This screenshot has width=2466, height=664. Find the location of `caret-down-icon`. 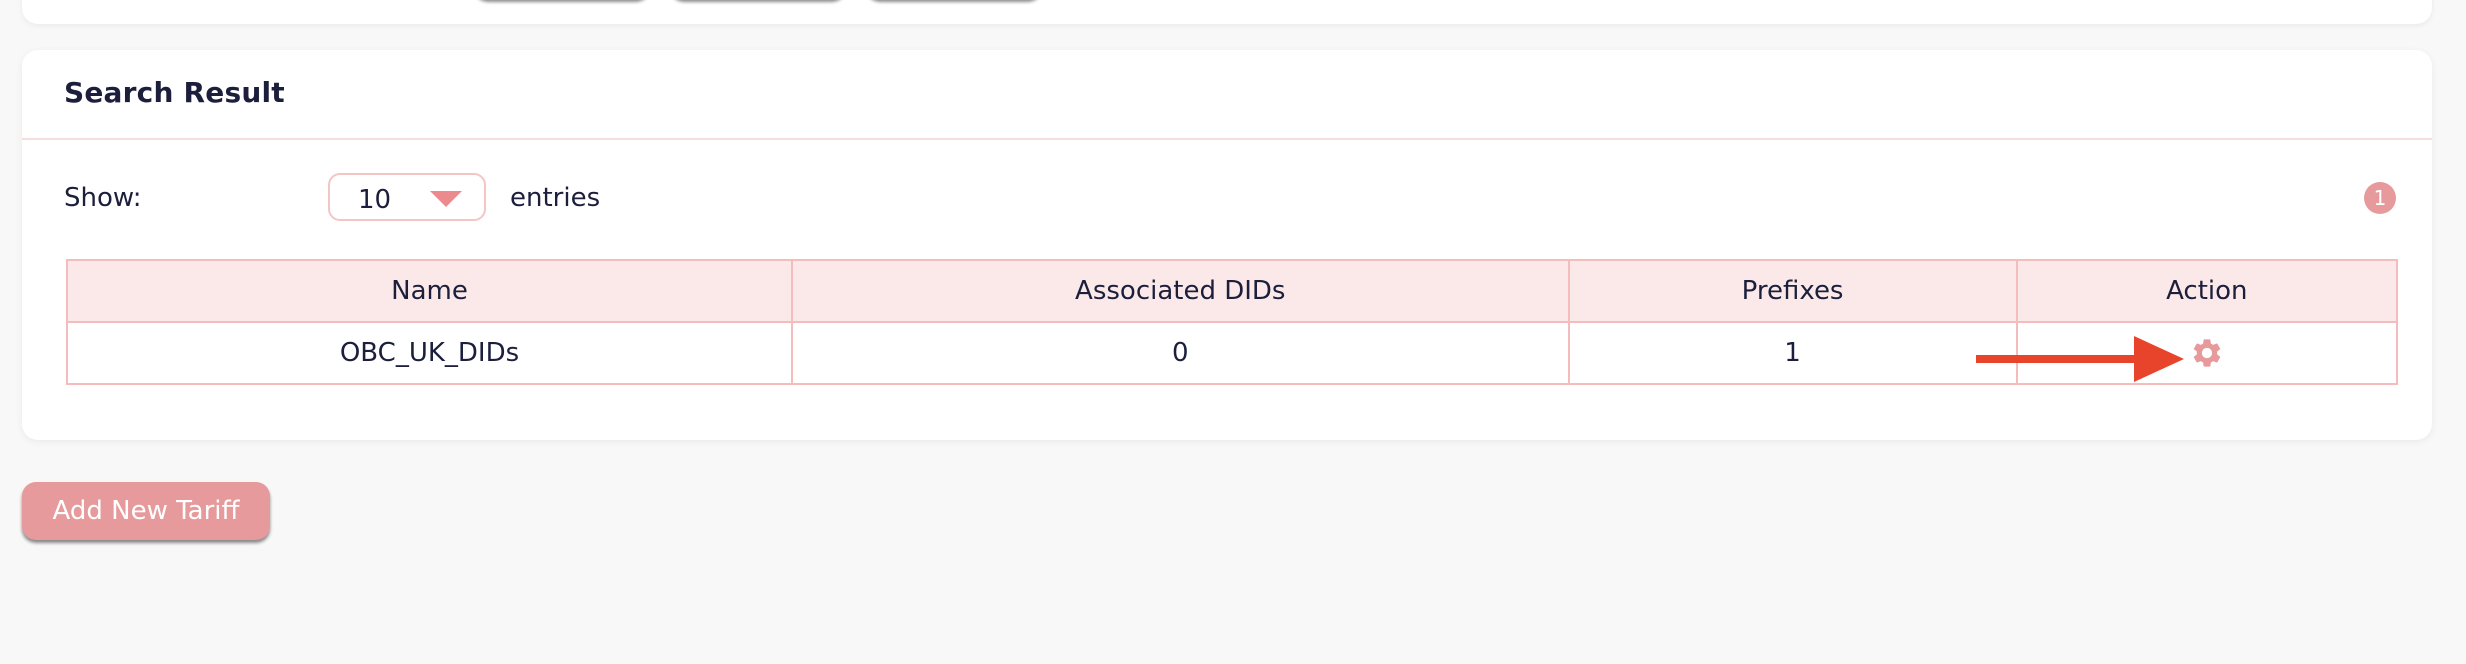

caret-down-icon is located at coordinates (446, 199).